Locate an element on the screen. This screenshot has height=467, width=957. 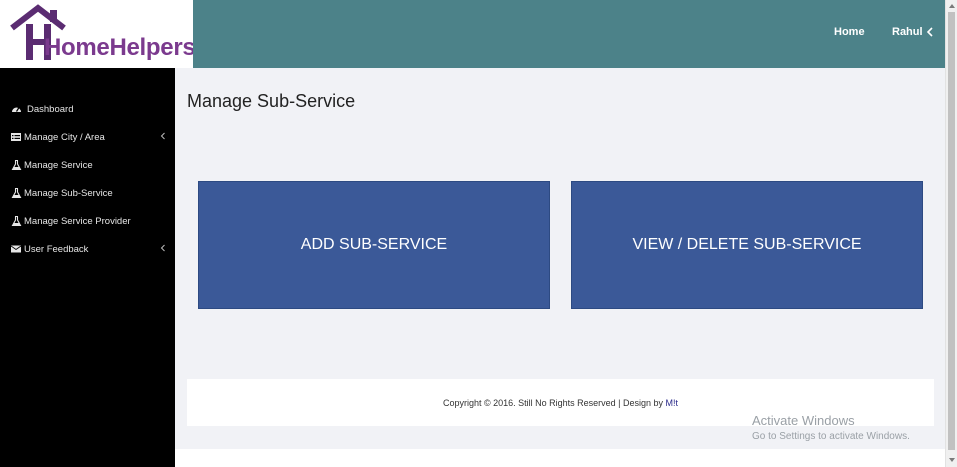
sidebar-item-manage-service: Manage Service is located at coordinates (87, 165).